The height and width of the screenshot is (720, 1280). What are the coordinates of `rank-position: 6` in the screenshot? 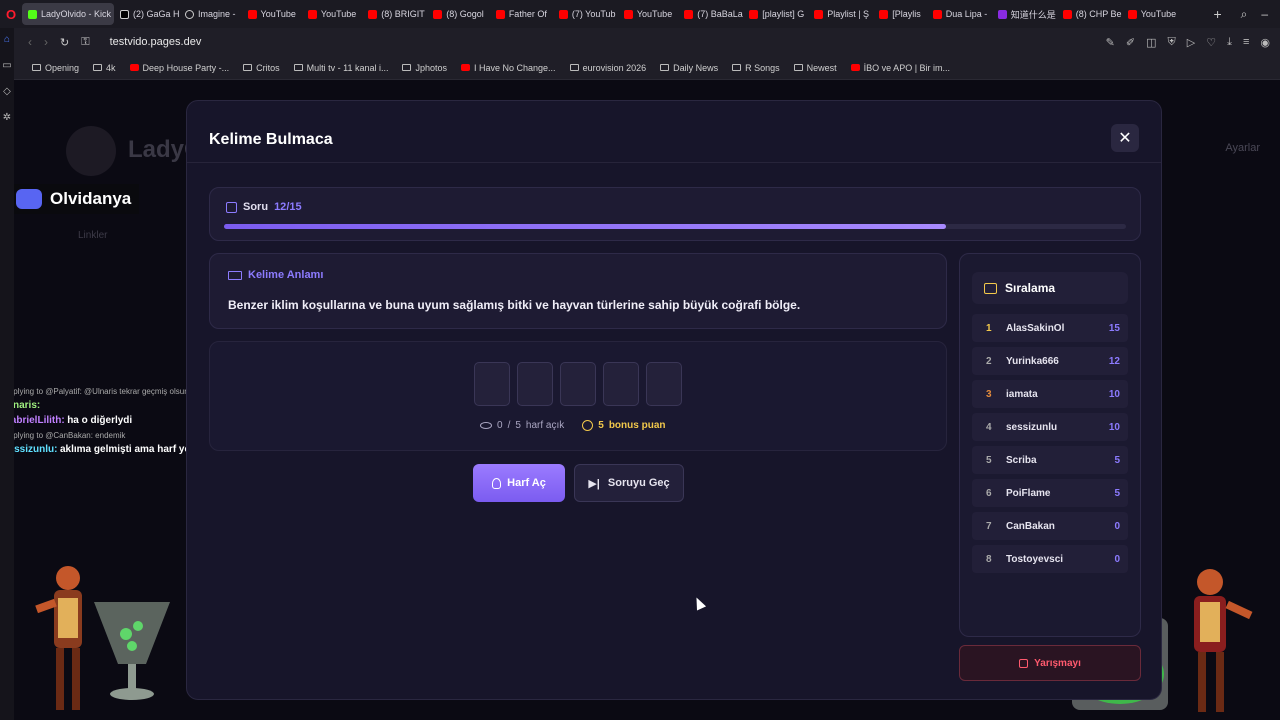 It's located at (989, 493).